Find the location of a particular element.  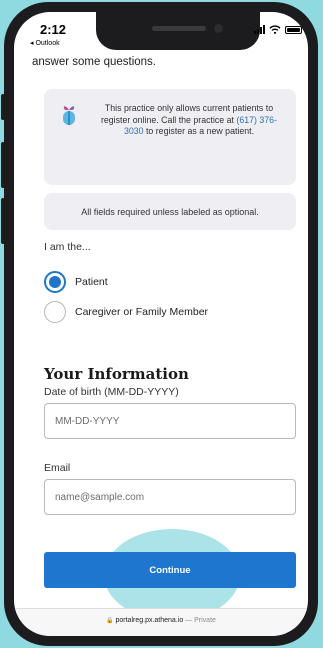

gift-icon is located at coordinates (69, 115).